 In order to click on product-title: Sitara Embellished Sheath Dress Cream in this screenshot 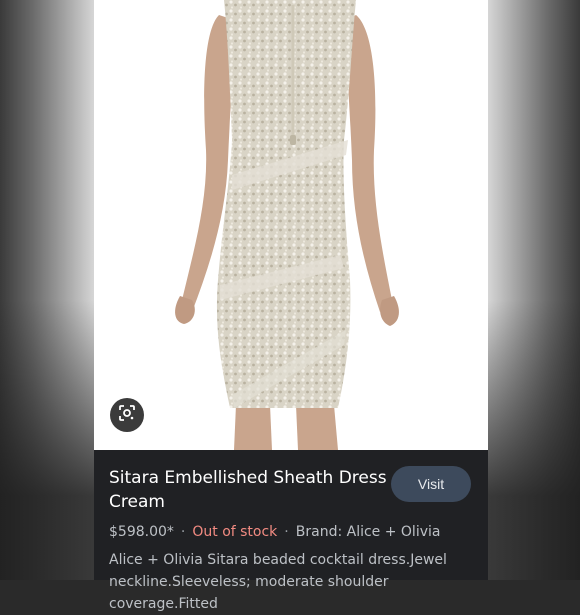, I will do `click(250, 490)`.